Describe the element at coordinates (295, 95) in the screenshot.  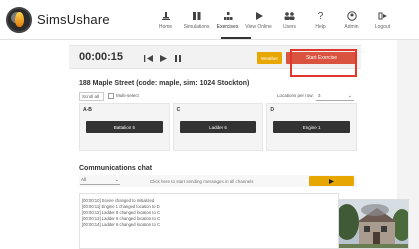
I see `locations-per-row-label: Locations per row:` at that location.